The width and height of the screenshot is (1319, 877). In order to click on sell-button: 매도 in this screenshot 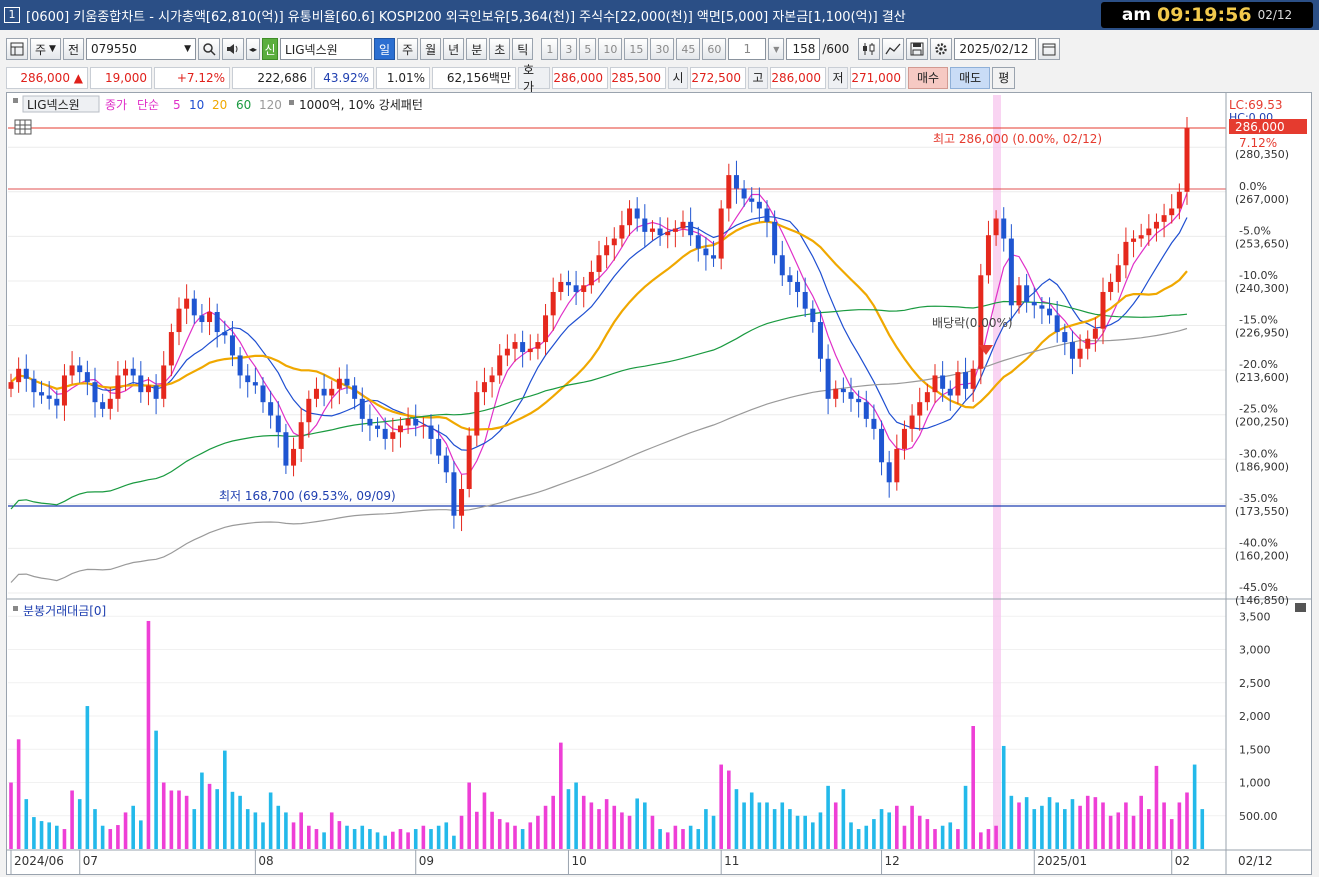, I will do `click(970, 77)`.